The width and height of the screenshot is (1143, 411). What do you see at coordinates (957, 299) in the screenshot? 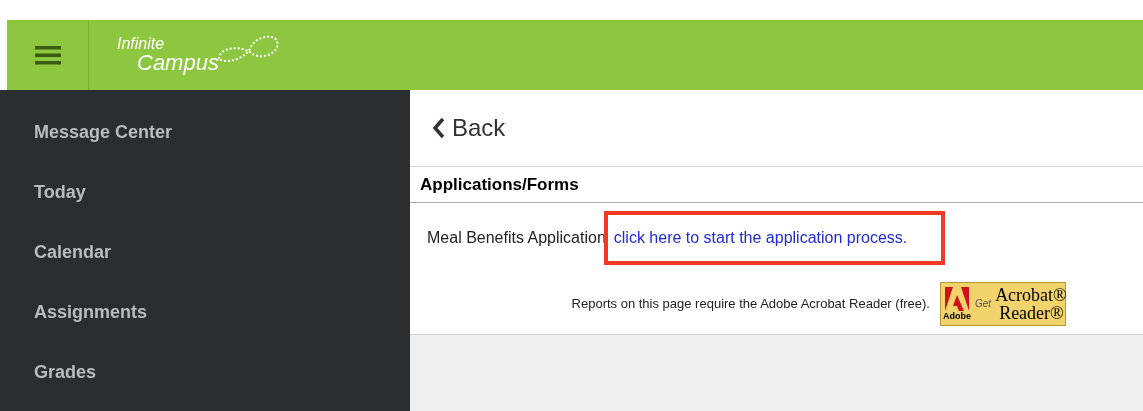
I see `adobe-icon` at bounding box center [957, 299].